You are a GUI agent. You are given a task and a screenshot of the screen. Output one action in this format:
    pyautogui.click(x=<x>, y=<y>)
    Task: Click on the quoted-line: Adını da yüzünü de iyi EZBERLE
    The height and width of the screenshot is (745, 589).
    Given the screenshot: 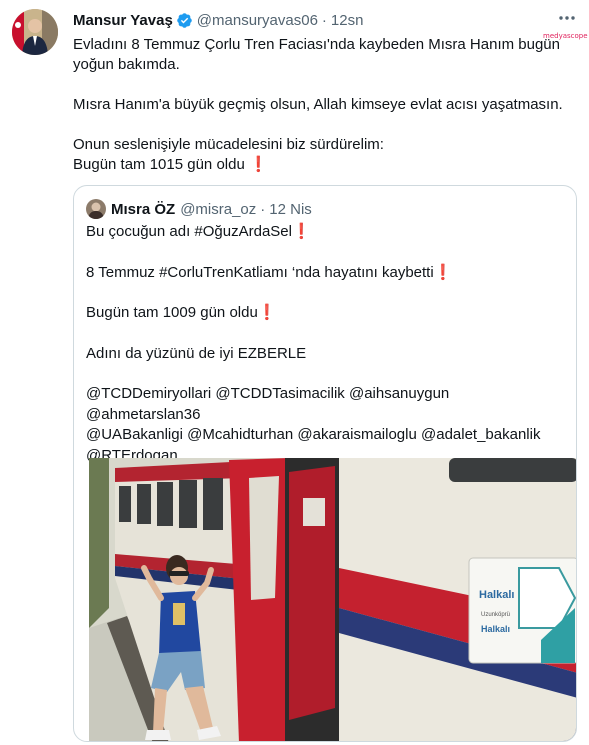 What is the action you would take?
    pyautogui.click(x=196, y=353)
    